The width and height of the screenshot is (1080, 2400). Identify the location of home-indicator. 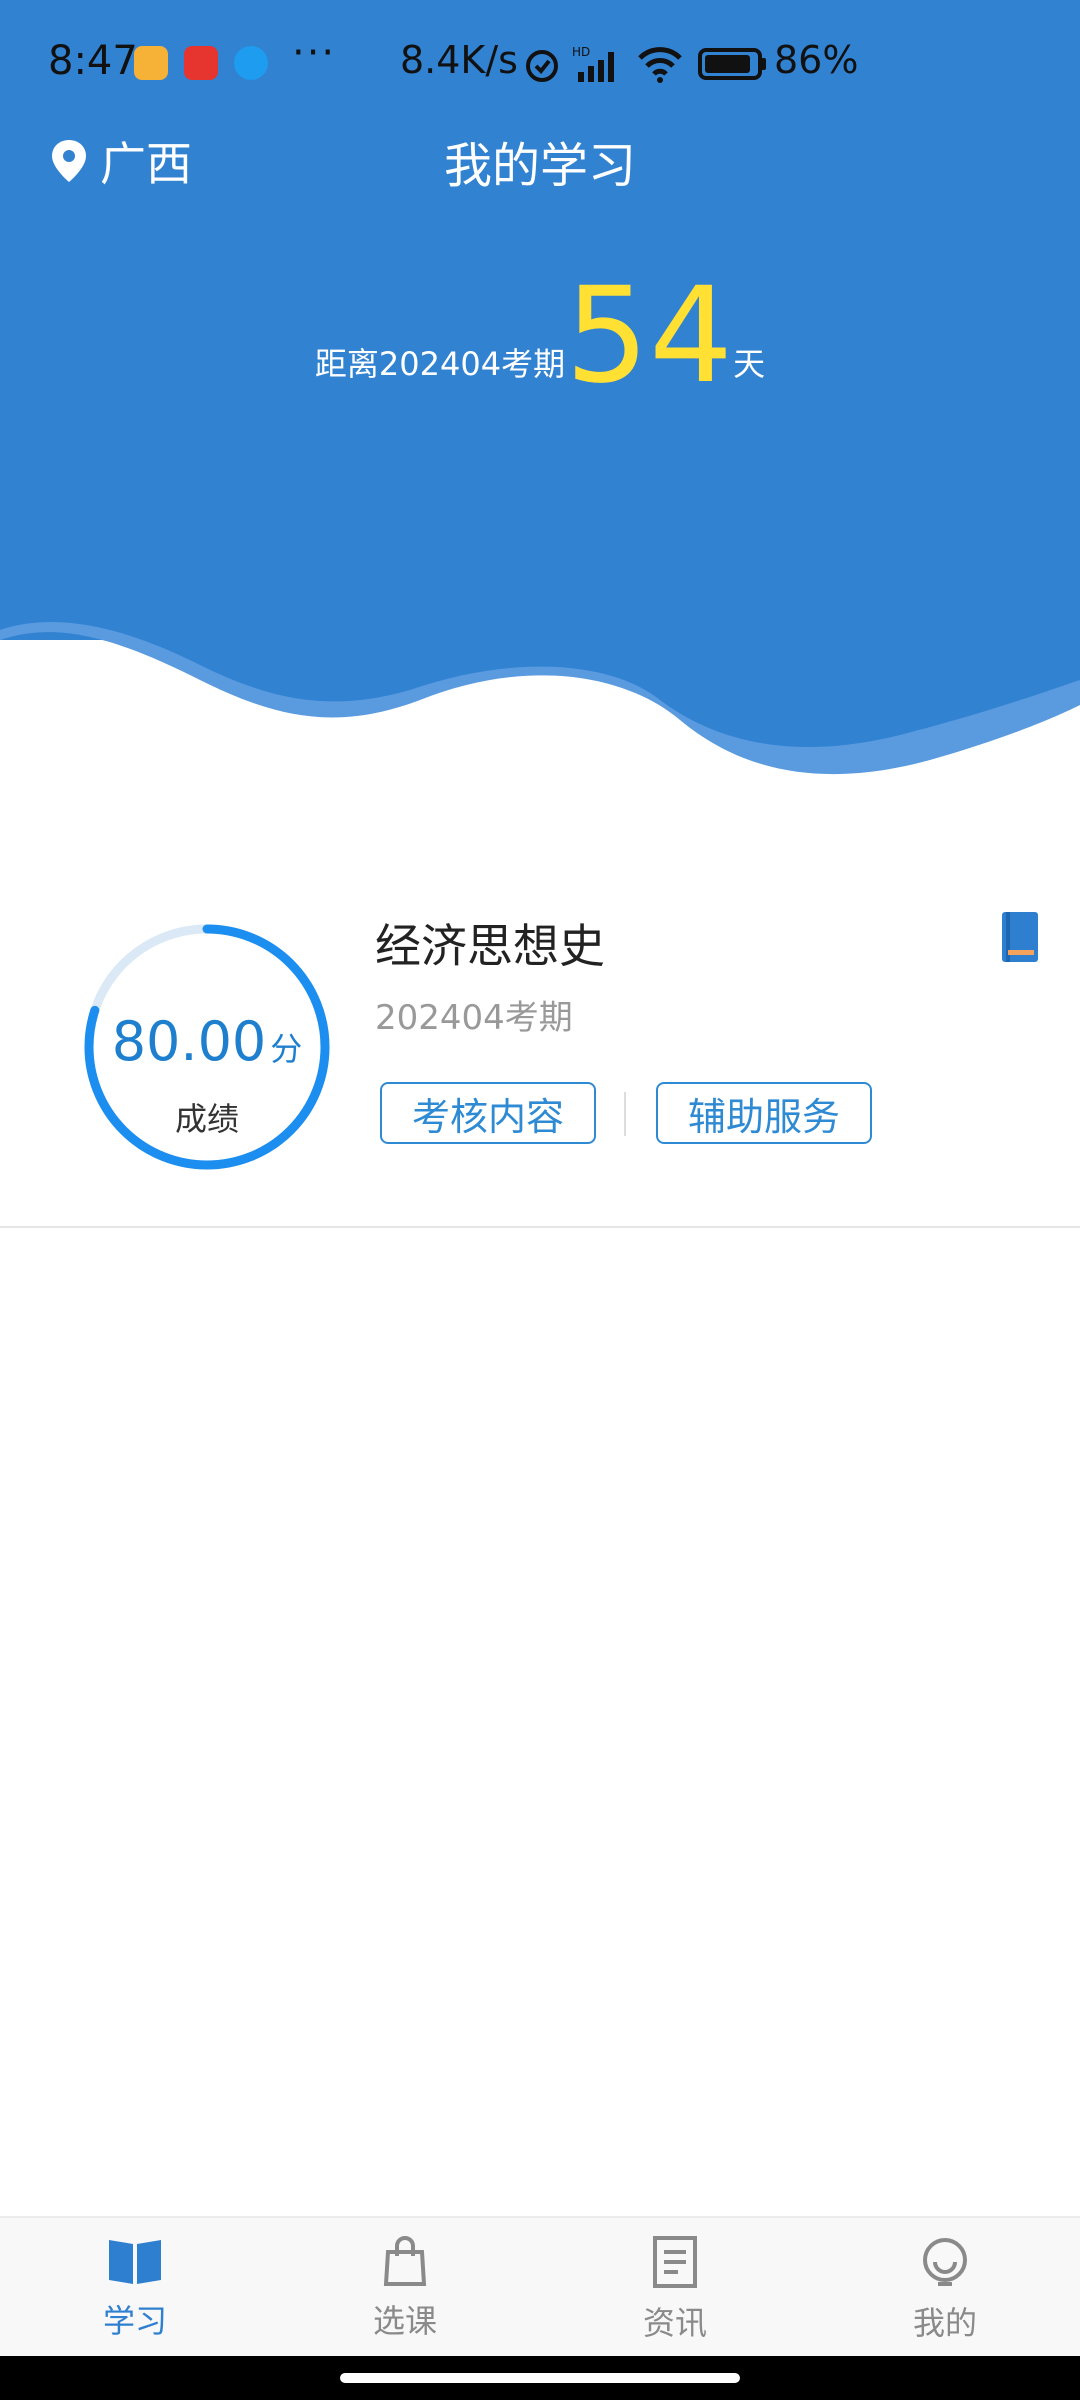
(540, 2378).